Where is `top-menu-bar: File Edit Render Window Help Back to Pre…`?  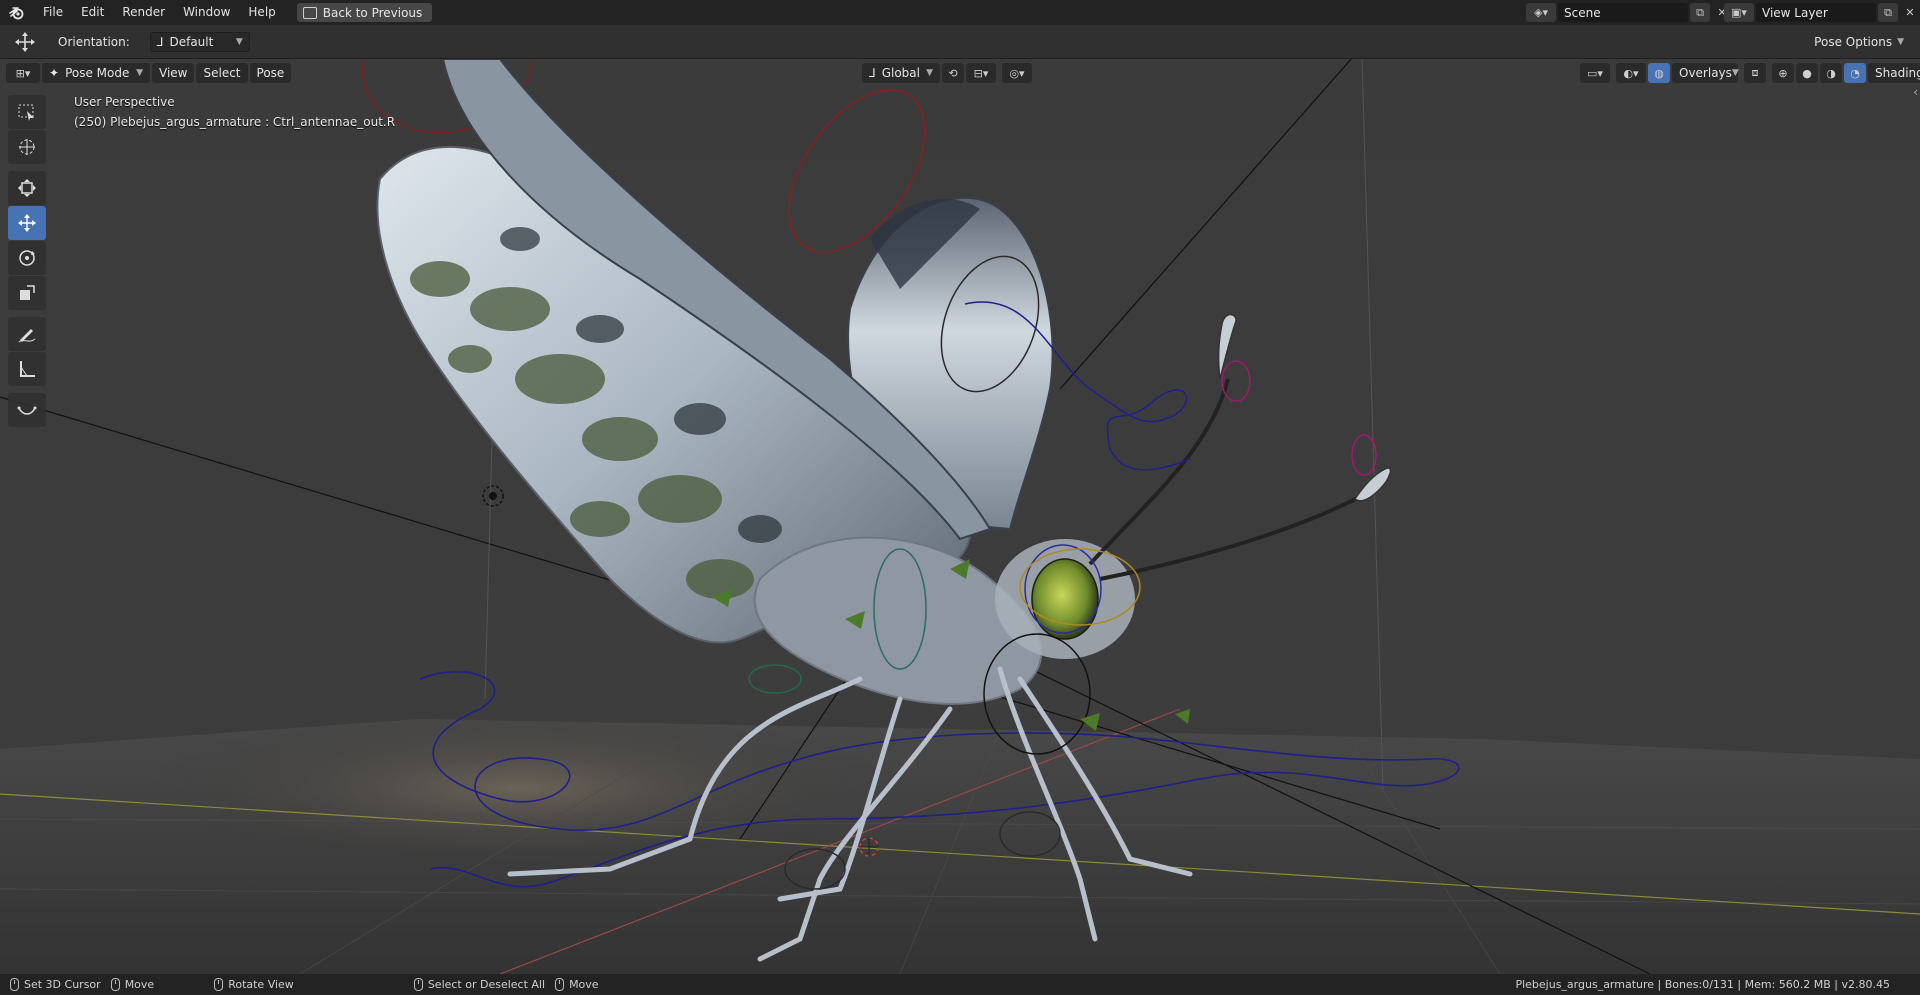
top-menu-bar: File Edit Render Window Help Back to Pre… is located at coordinates (960, 12).